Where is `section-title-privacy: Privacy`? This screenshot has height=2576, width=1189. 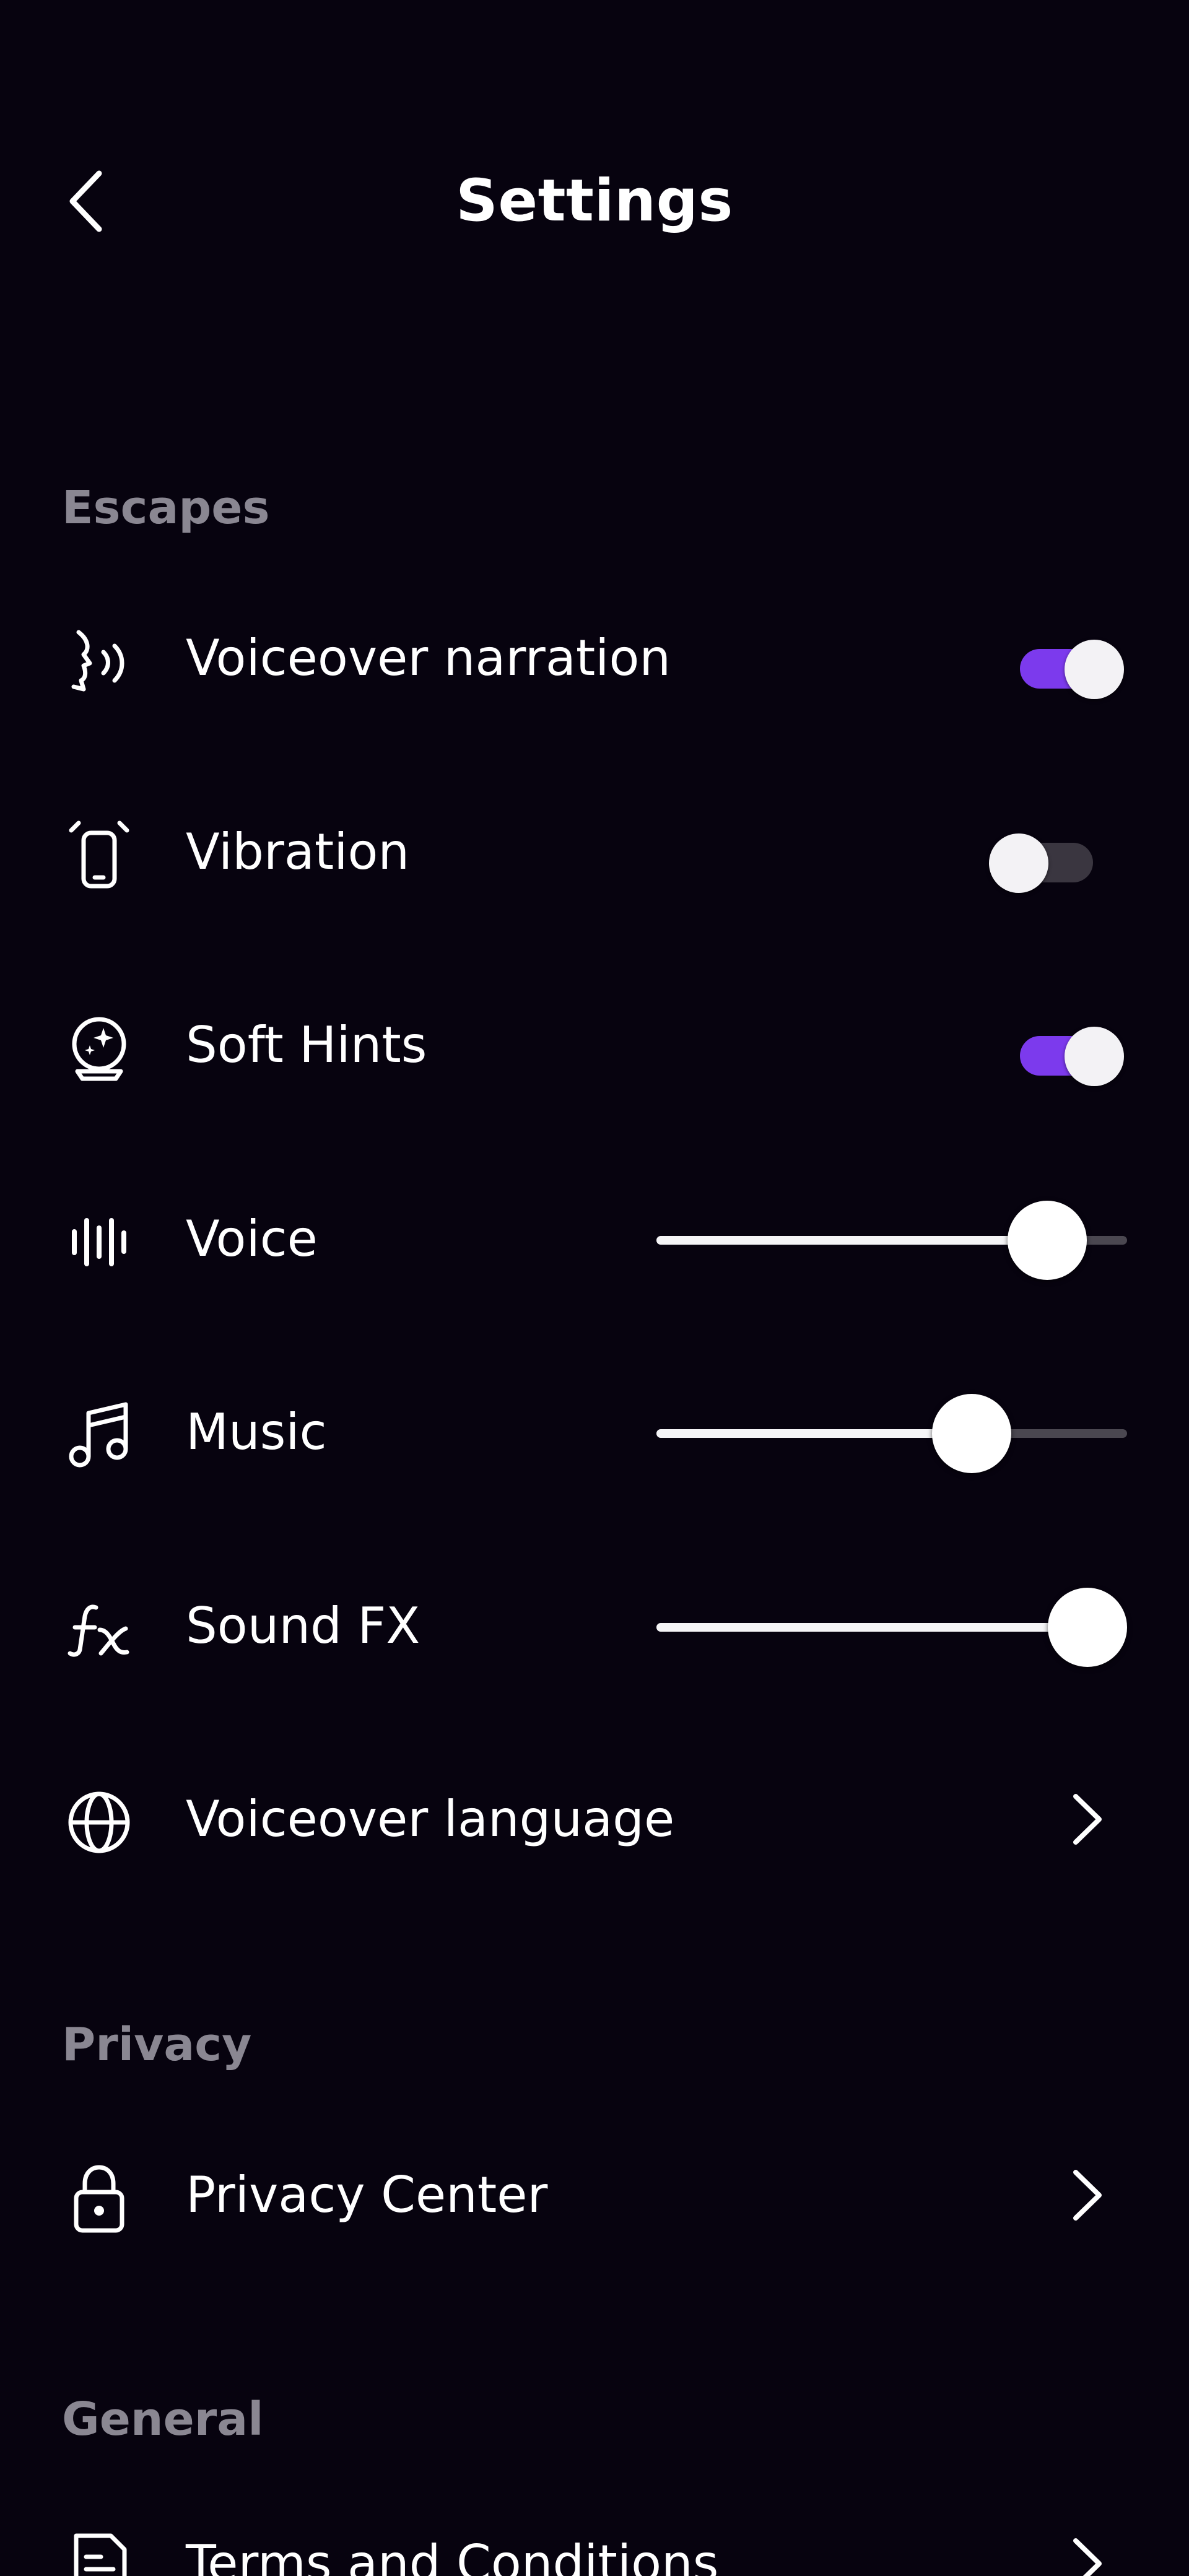 section-title-privacy: Privacy is located at coordinates (157, 2044).